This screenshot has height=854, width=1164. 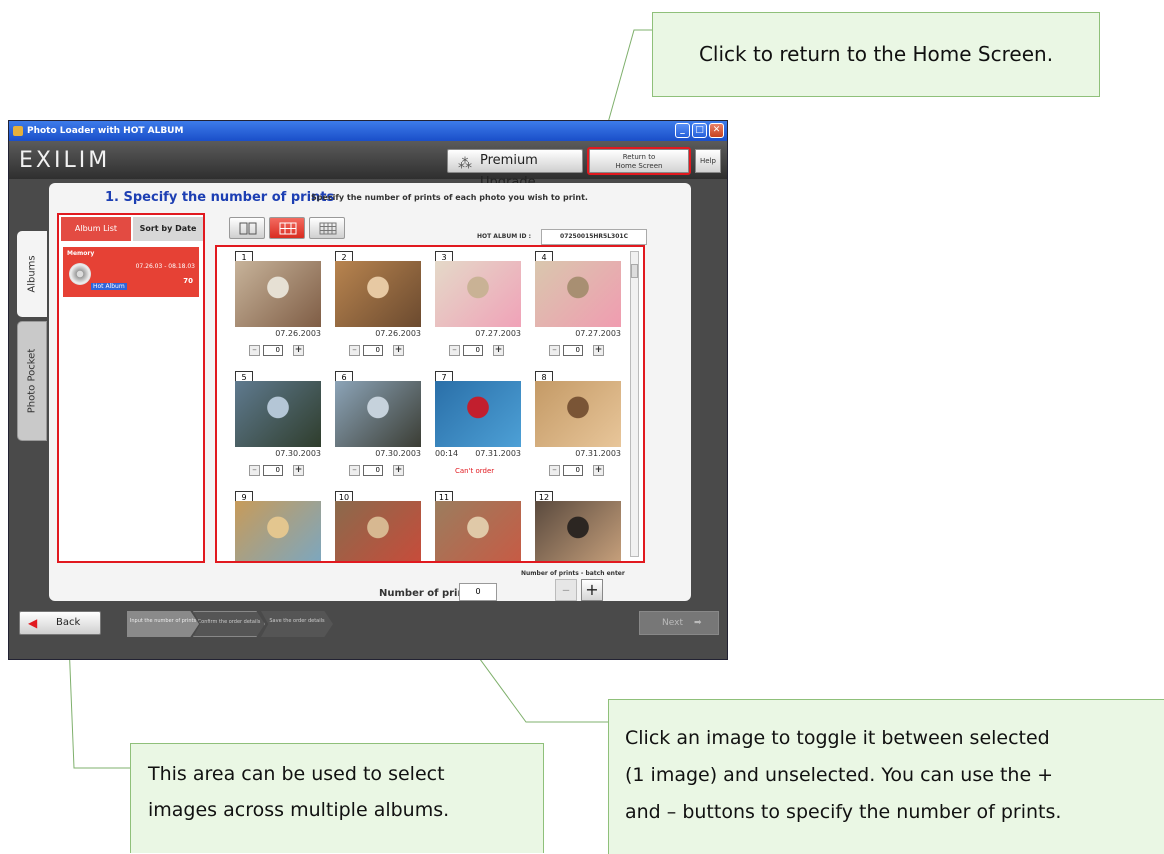 What do you see at coordinates (229, 624) in the screenshot?
I see `crumb-confirm-order: Confirm the order details` at bounding box center [229, 624].